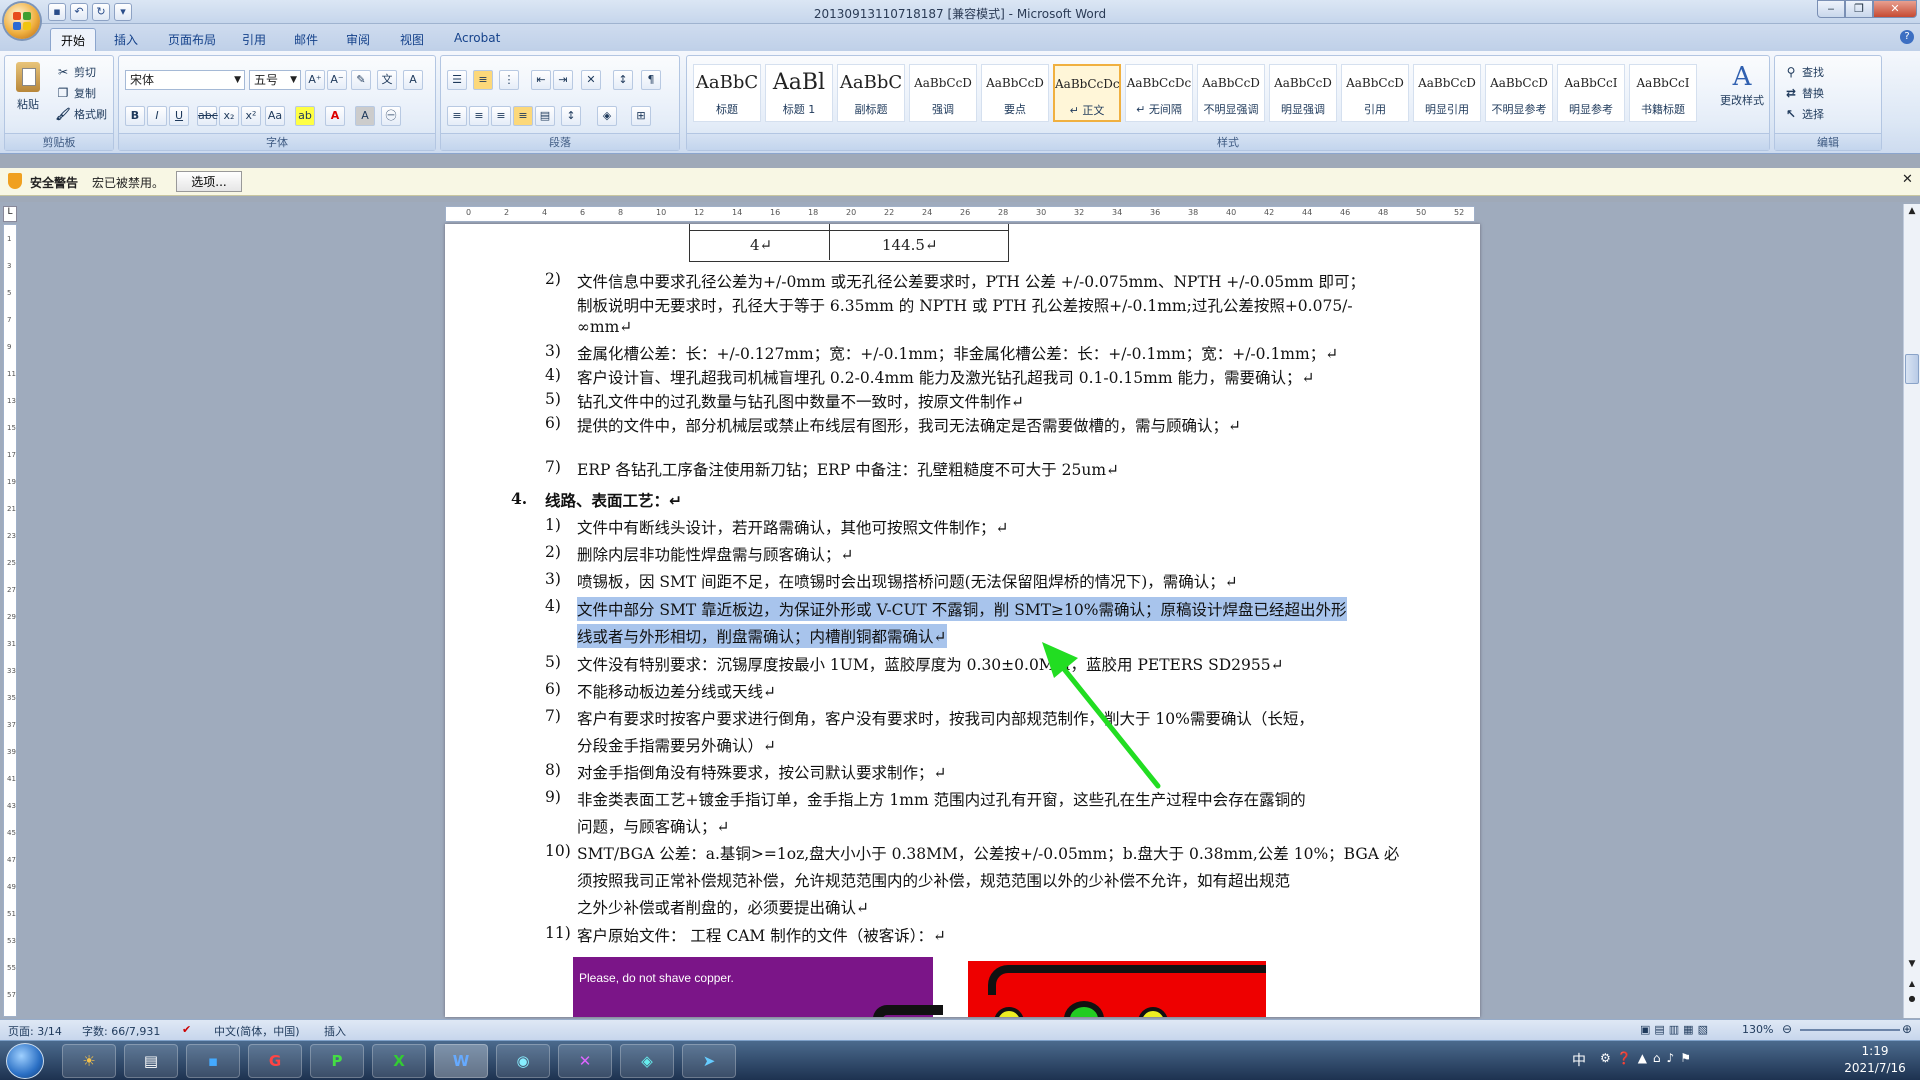  I want to click on decrease-indent-icon: ⇤, so click(541, 80).